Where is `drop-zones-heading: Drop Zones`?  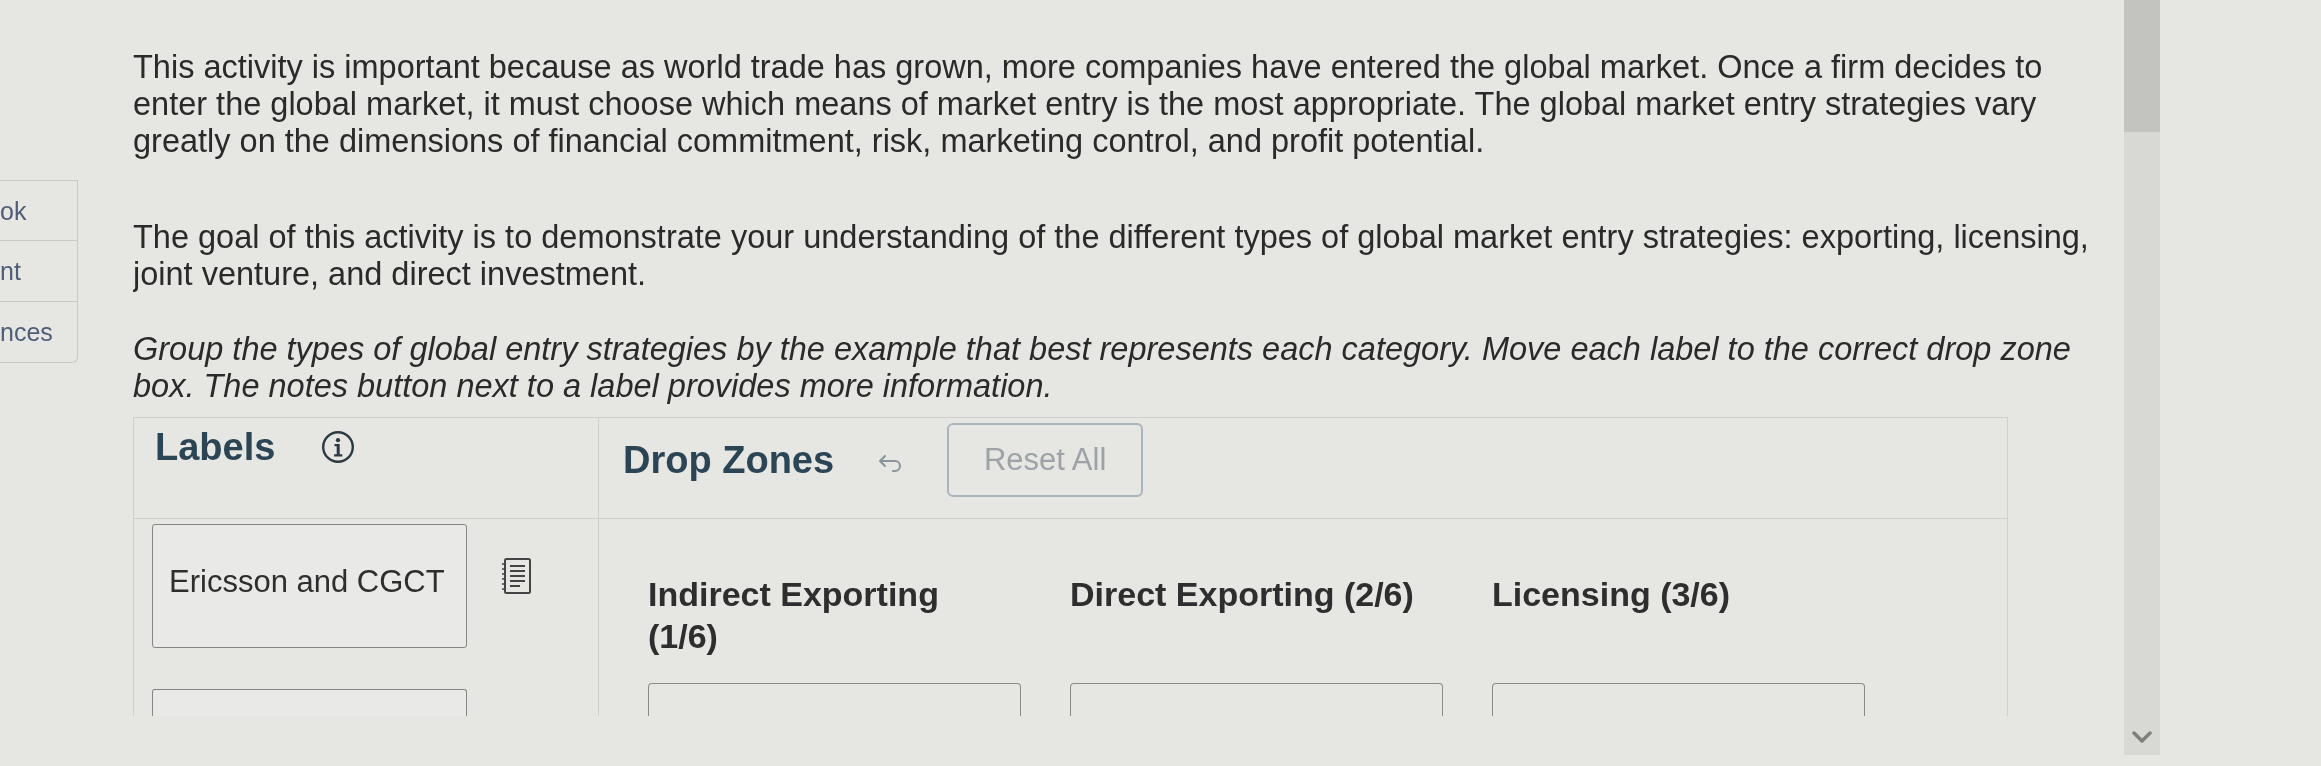 drop-zones-heading: Drop Zones is located at coordinates (729, 460).